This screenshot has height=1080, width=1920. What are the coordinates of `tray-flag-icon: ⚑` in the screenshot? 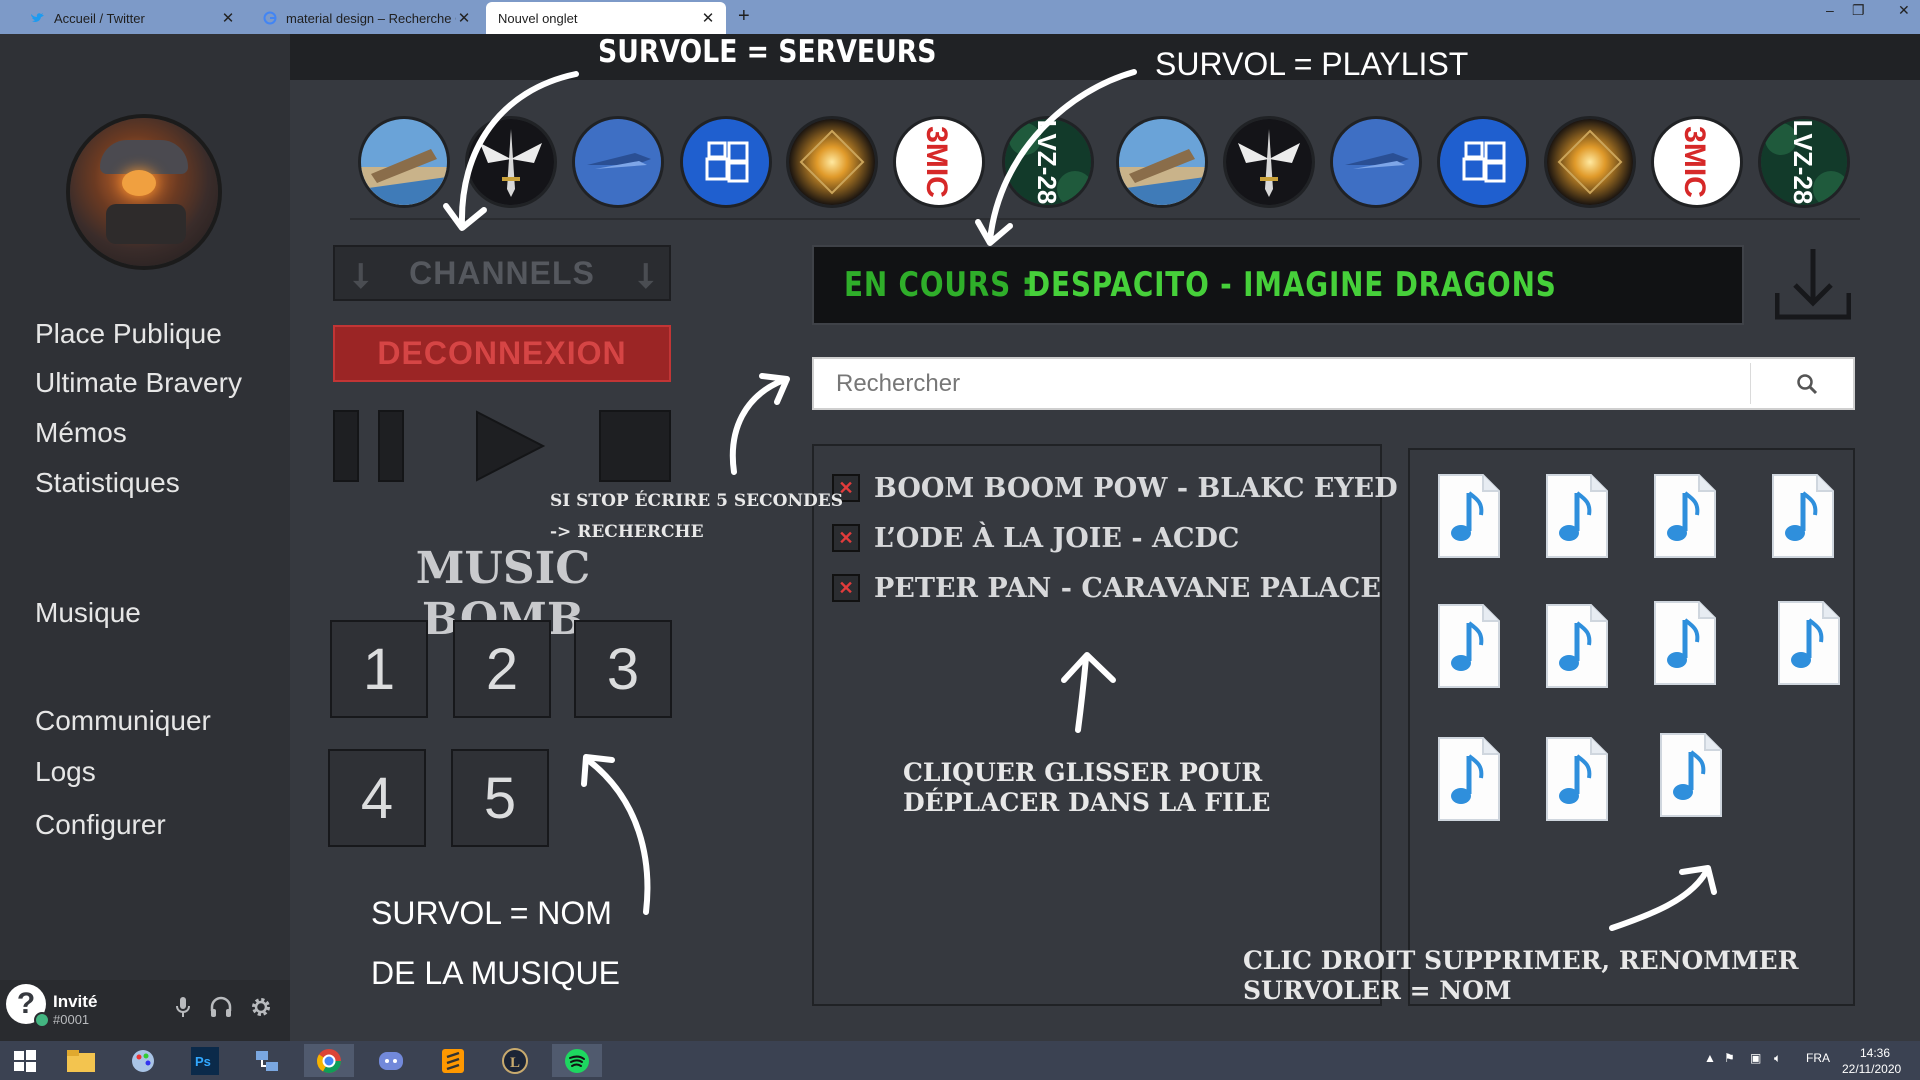 It's located at (1729, 1058).